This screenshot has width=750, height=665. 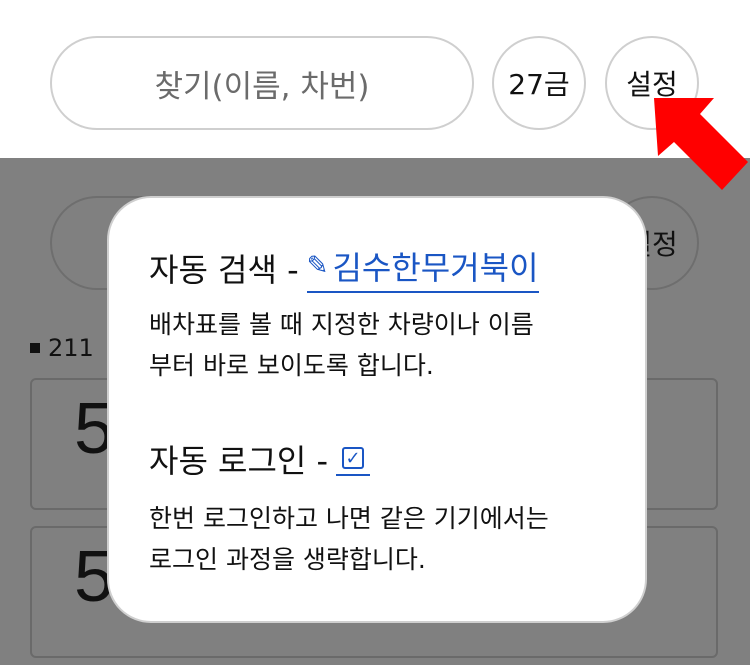 I want to click on checkmark-icon: ✓, so click(x=353, y=458).